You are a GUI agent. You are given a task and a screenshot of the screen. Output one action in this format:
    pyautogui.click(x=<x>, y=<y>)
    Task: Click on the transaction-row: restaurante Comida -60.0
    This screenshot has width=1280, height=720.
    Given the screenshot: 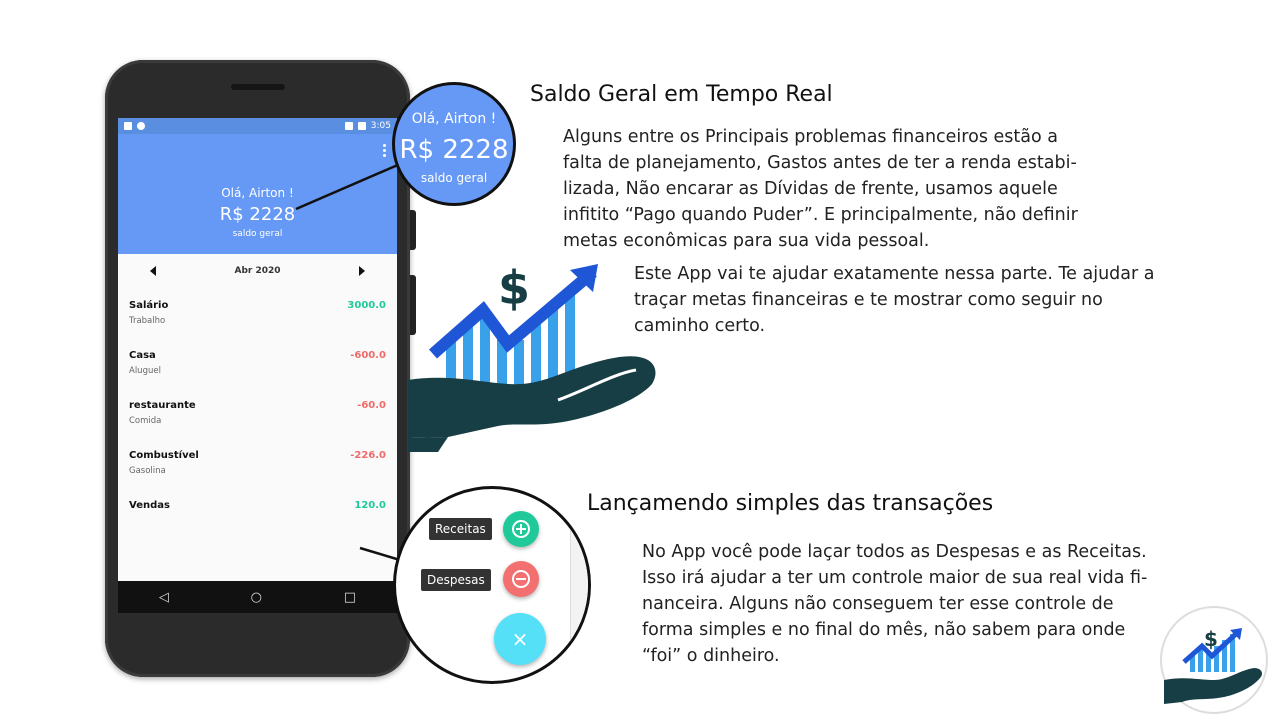 What is the action you would take?
    pyautogui.click(x=257, y=413)
    